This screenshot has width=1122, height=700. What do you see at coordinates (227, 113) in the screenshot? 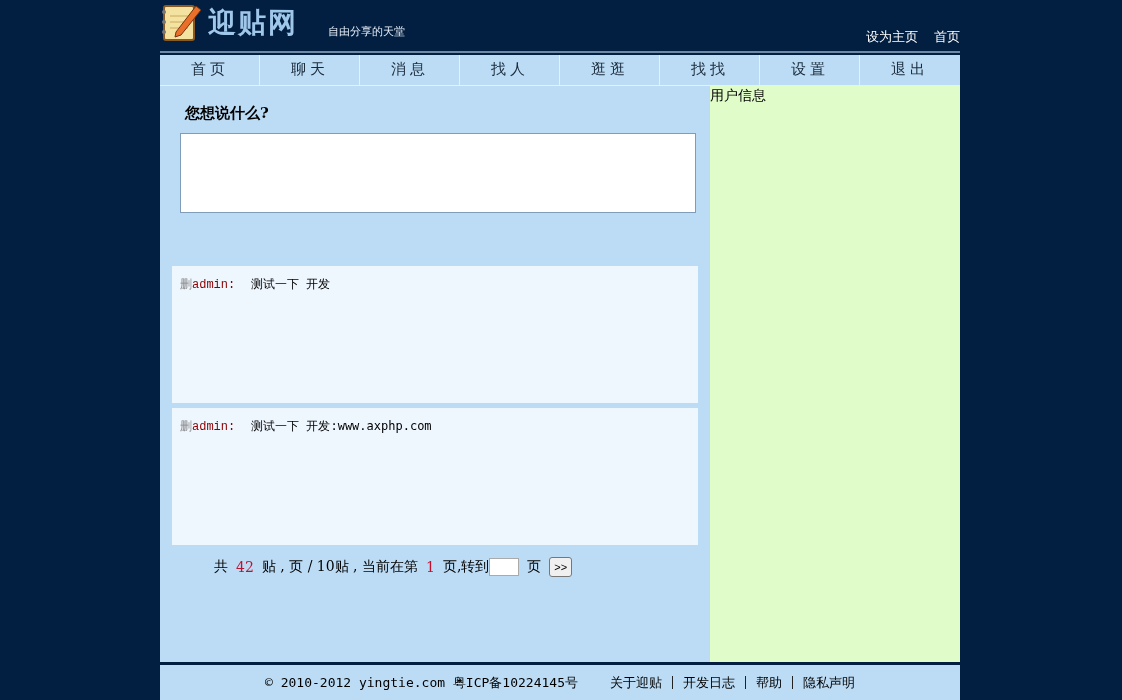
I see `composer-heading: 您想说什么?` at bounding box center [227, 113].